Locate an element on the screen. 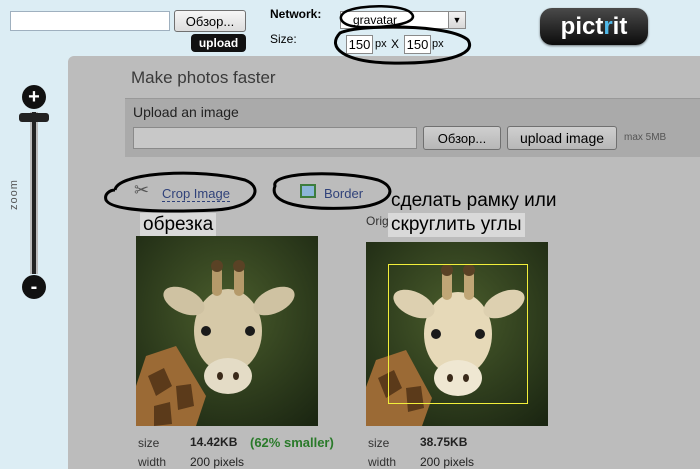 The image size is (700, 469). left-size-savings: (62% smaller) is located at coordinates (292, 442).